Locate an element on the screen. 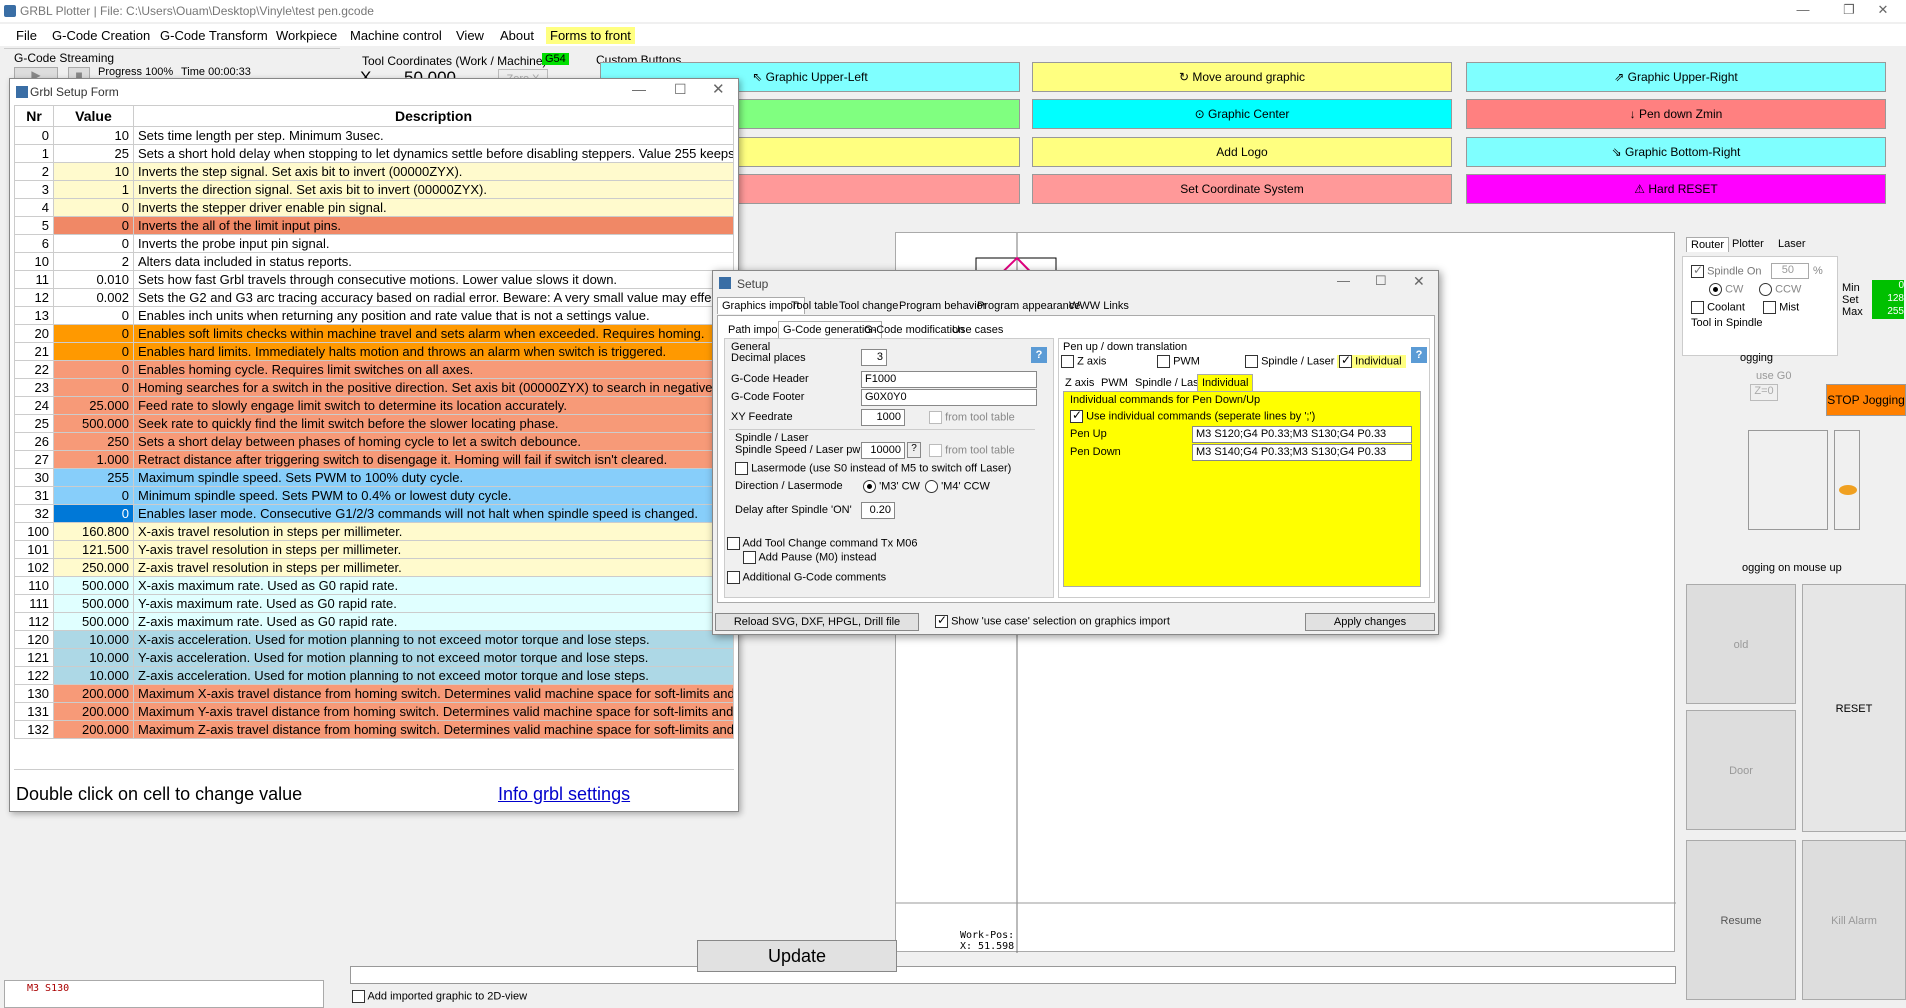 Image resolution: width=1906 pixels, height=1008 pixels. update-button: Update is located at coordinates (797, 956).